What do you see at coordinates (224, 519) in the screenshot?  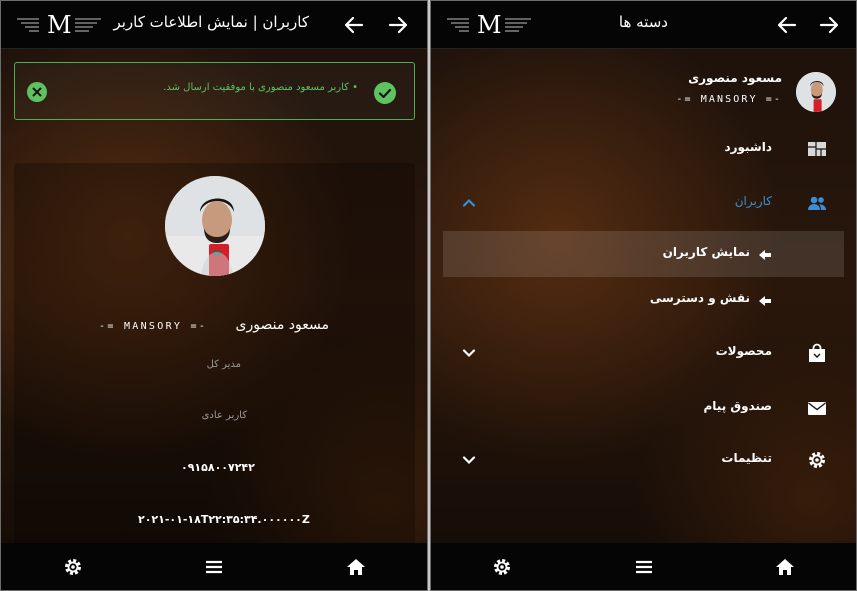 I see `user-created-at: ۲۰۲۱-۰۱-۱۸T۲۲:۳۵:۳۴.۰۰۰۰۰۰Z` at bounding box center [224, 519].